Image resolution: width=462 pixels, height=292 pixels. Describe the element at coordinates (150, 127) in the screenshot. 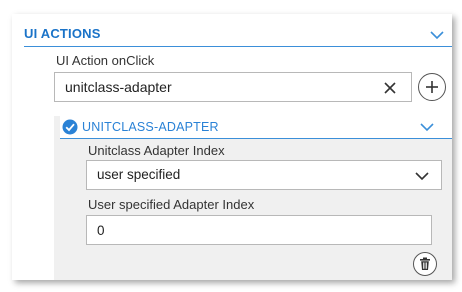

I see `action-item-title: UNITCLASS-ADAPTER` at that location.